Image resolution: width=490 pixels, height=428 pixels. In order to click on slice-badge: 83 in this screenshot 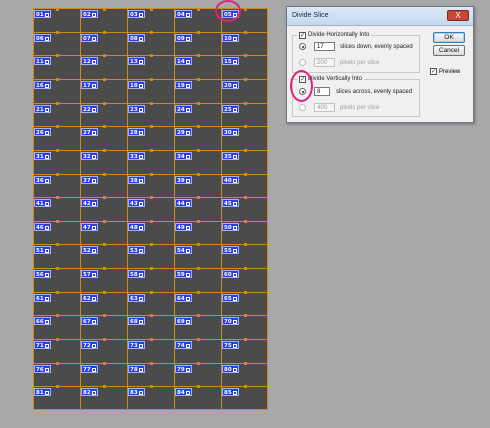, I will do `click(136, 392)`.